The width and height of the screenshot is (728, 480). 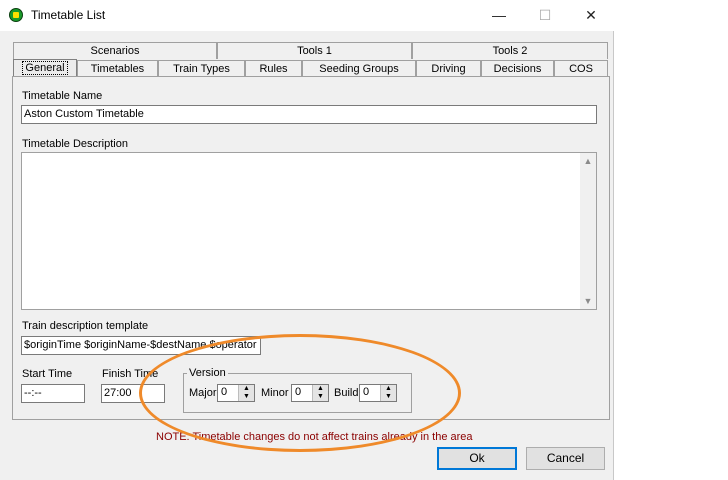 I want to click on tab-cos: COS, so click(x=581, y=68).